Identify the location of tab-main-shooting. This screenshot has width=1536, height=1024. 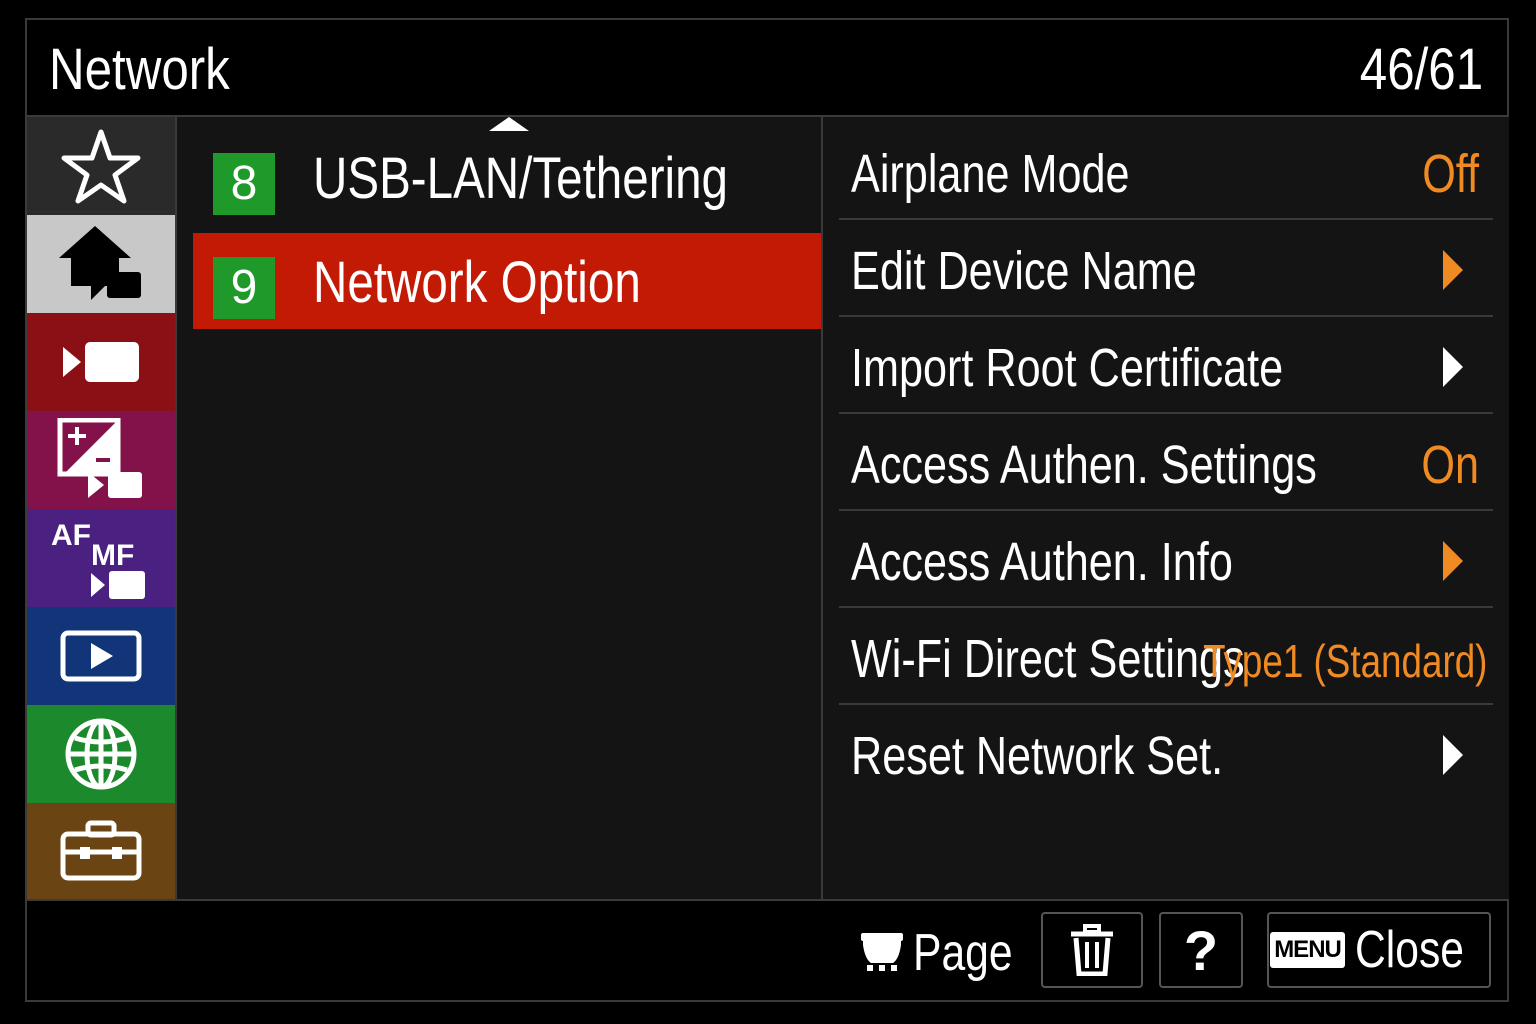
(101, 264).